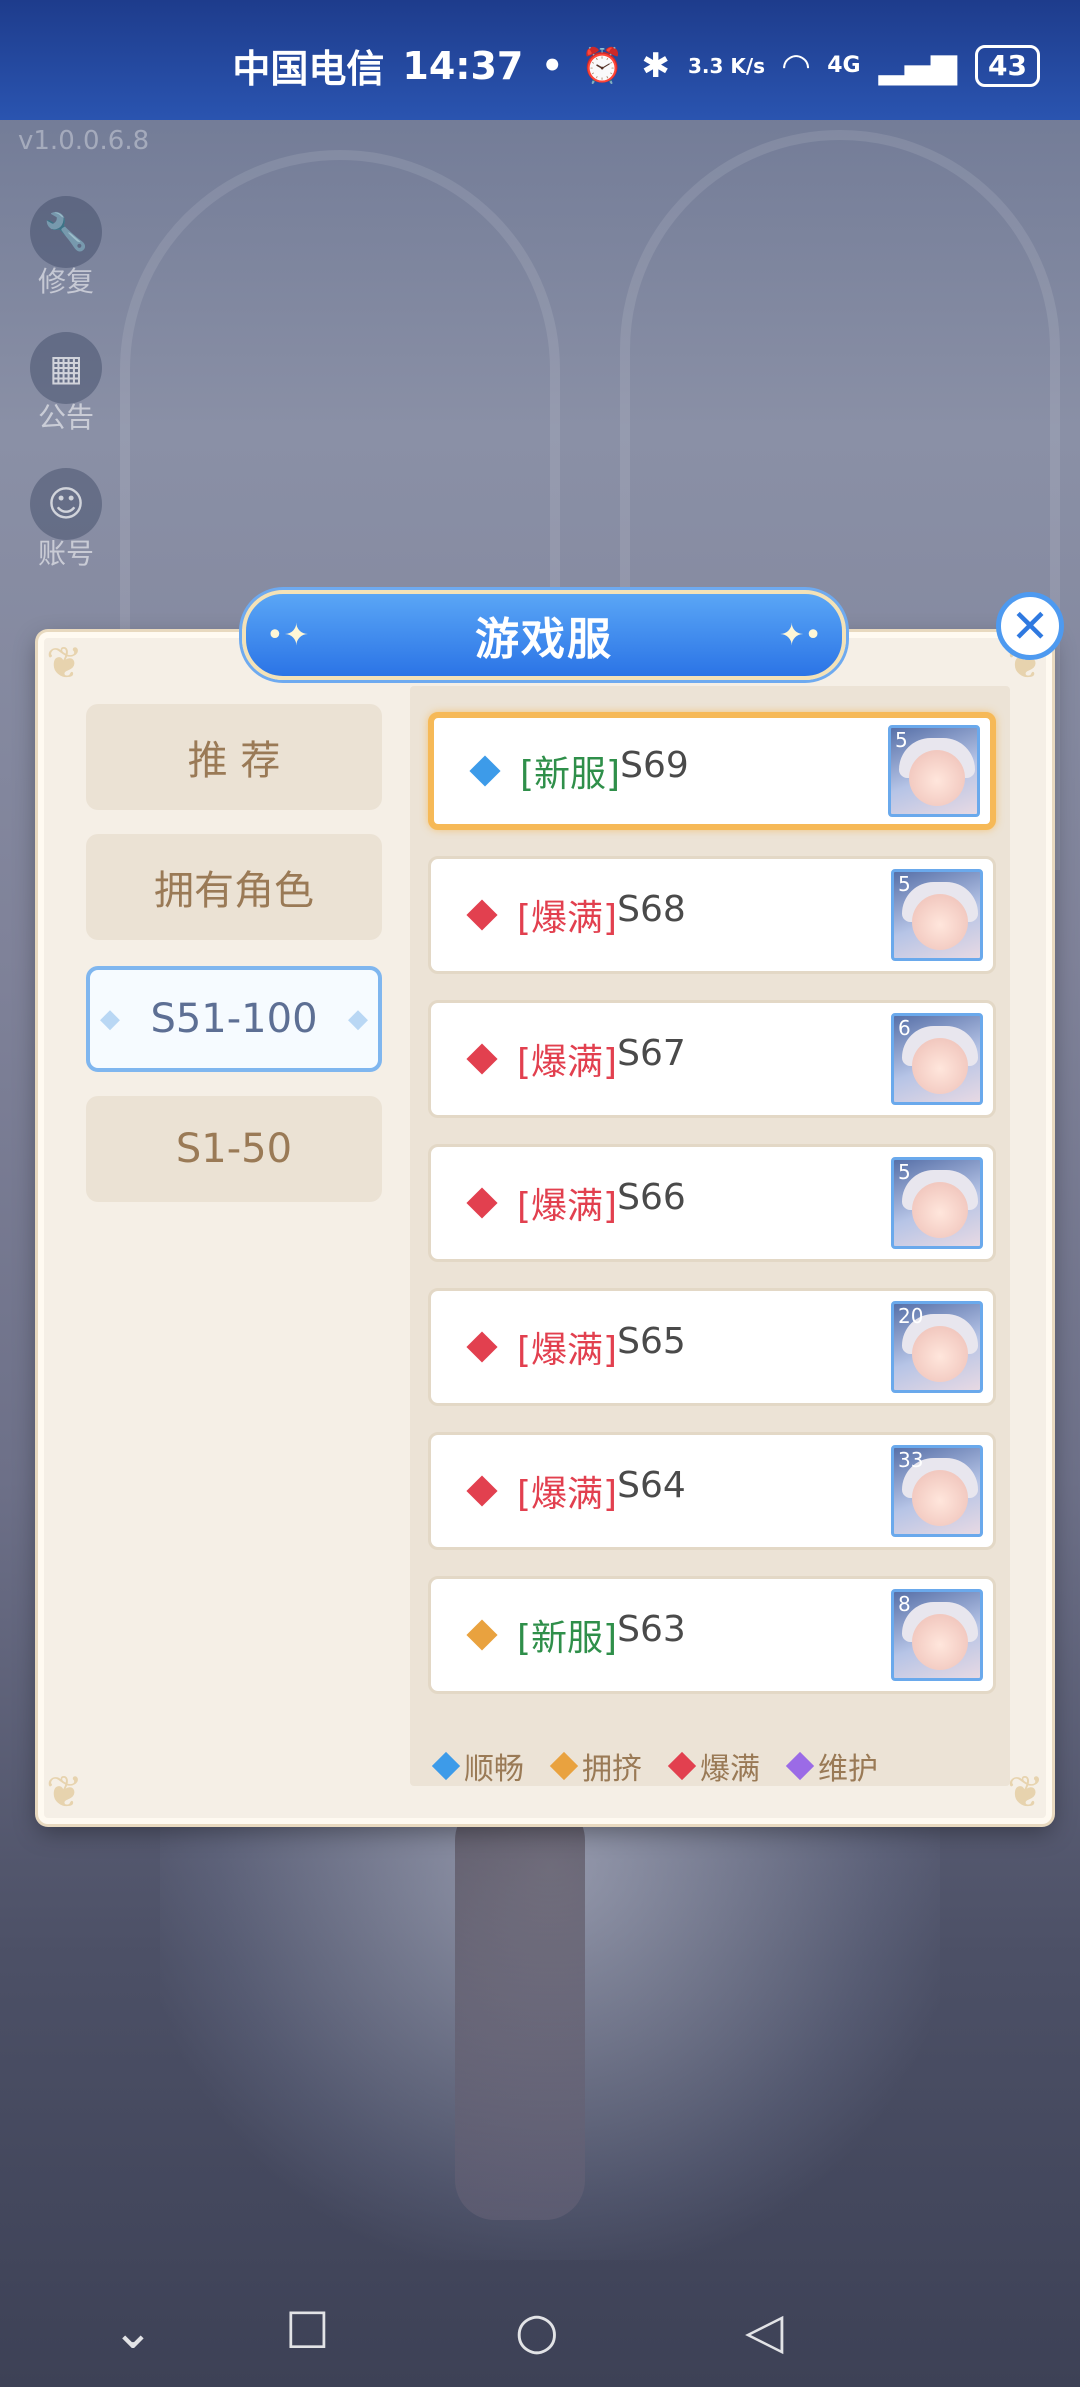  Describe the element at coordinates (307, 2331) in the screenshot. I see `recents-button: ☐` at that location.